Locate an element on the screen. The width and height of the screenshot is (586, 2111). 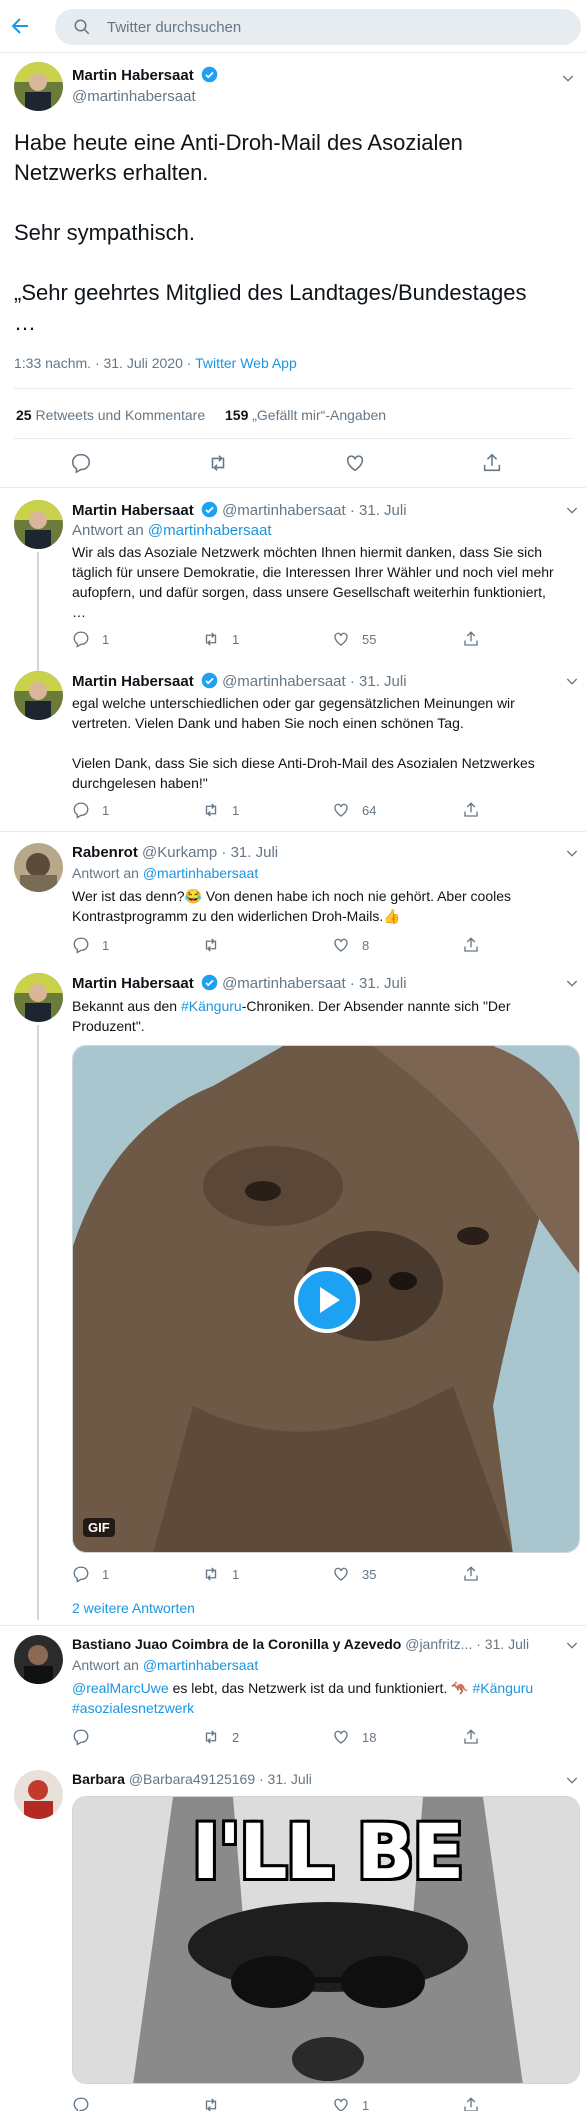
play-button is located at coordinates (327, 1300).